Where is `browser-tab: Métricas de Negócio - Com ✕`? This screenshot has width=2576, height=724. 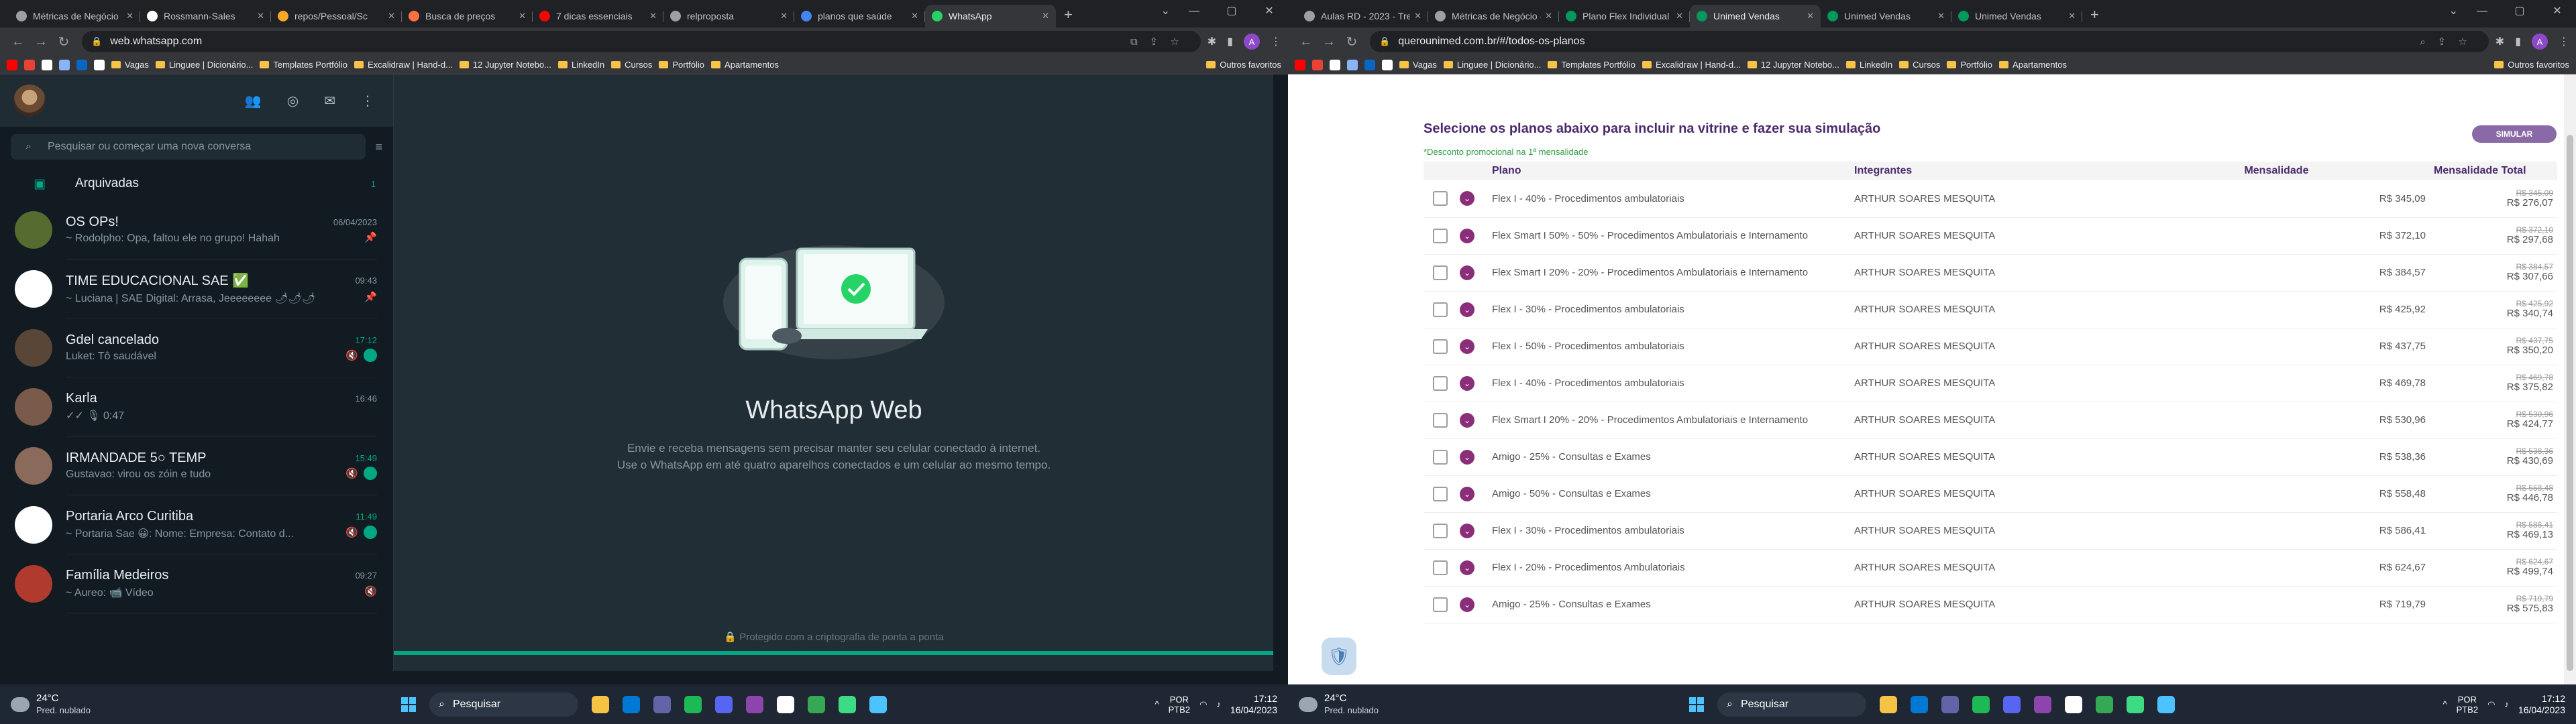 browser-tab: Métricas de Negócio - Com ✕ is located at coordinates (1493, 16).